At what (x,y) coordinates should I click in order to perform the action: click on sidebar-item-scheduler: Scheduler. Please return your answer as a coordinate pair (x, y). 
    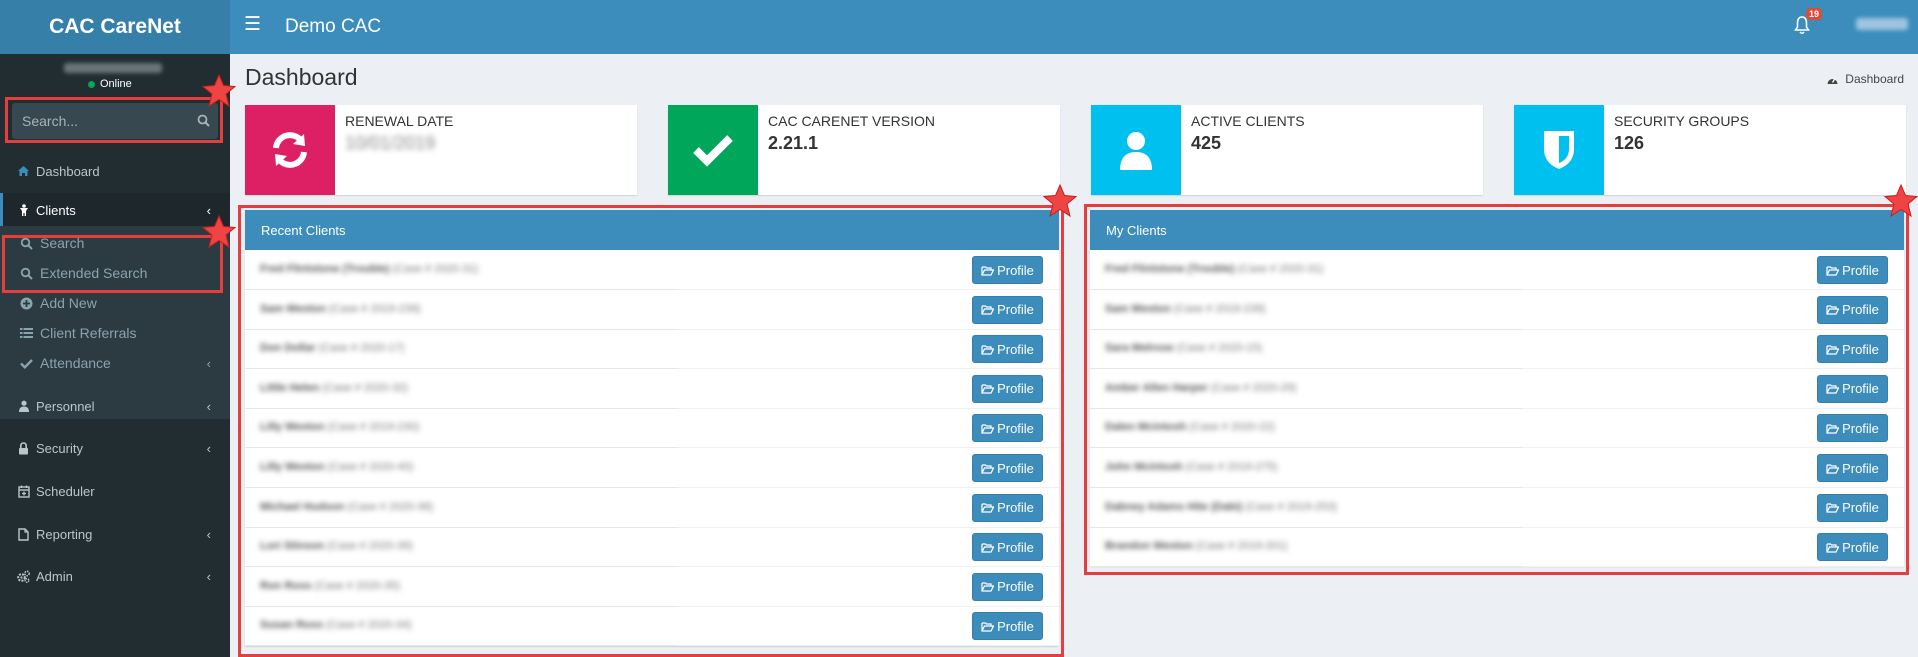
    Looking at the image, I should click on (115, 491).